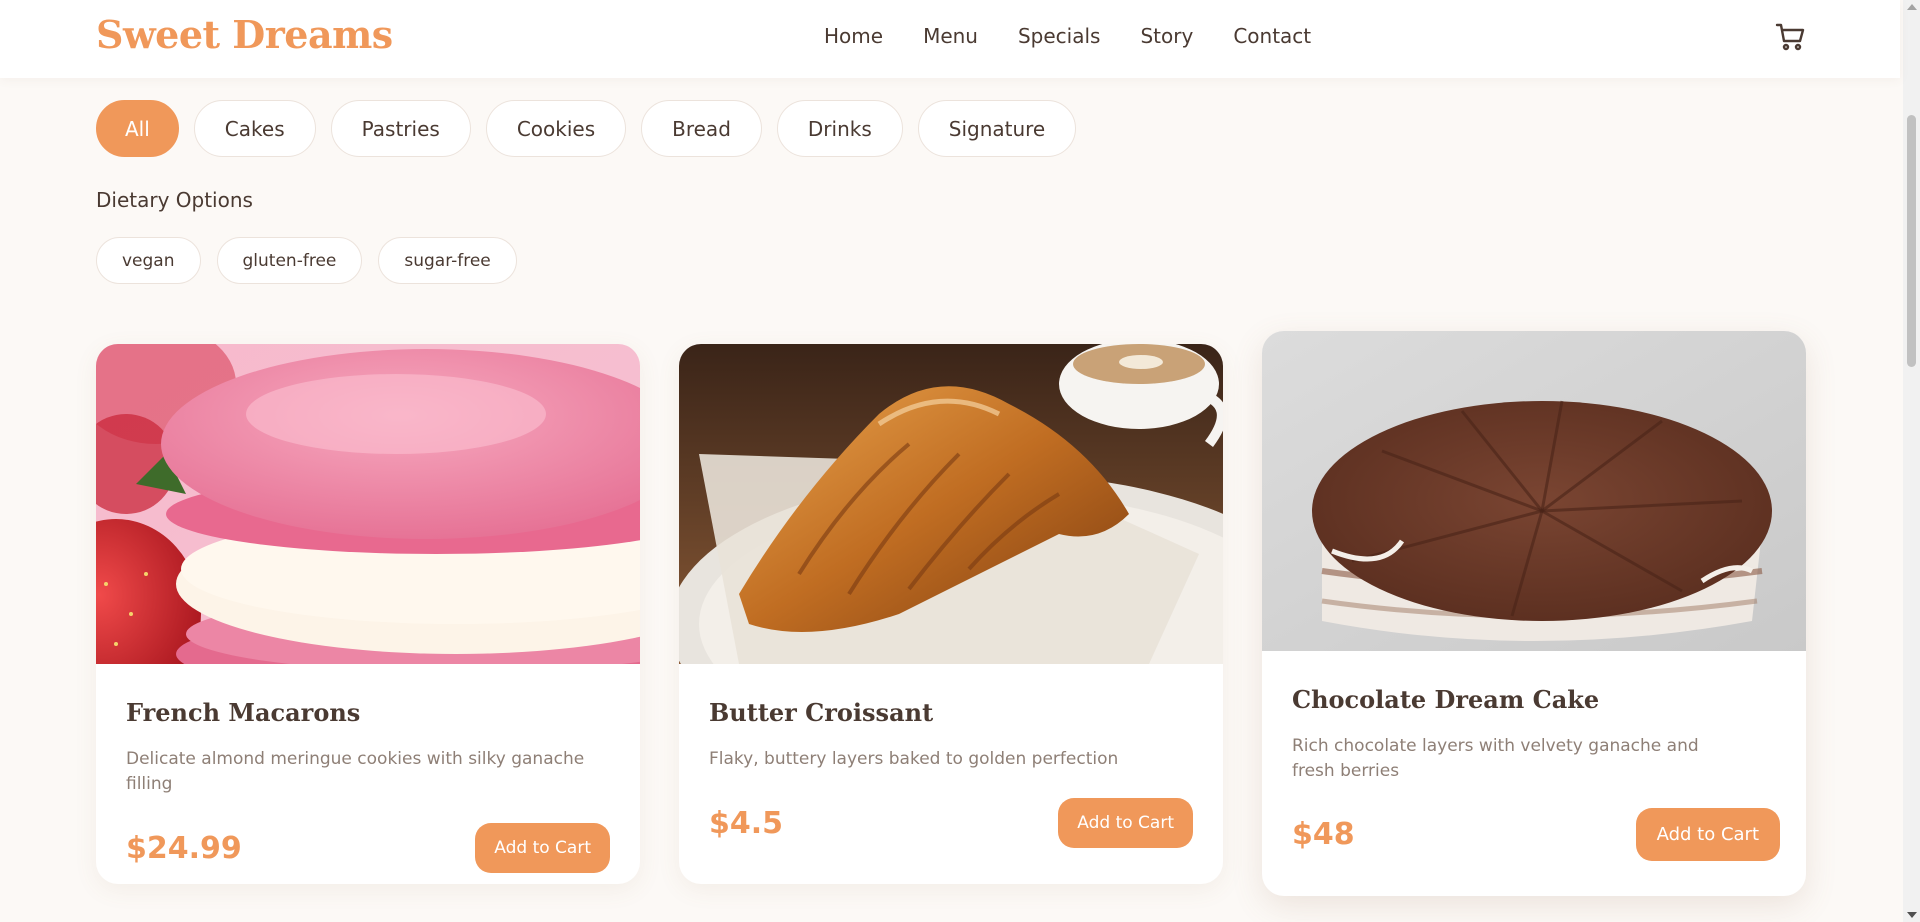  I want to click on dietary-filter: vegan gluten-free sugar-free, so click(314, 260).